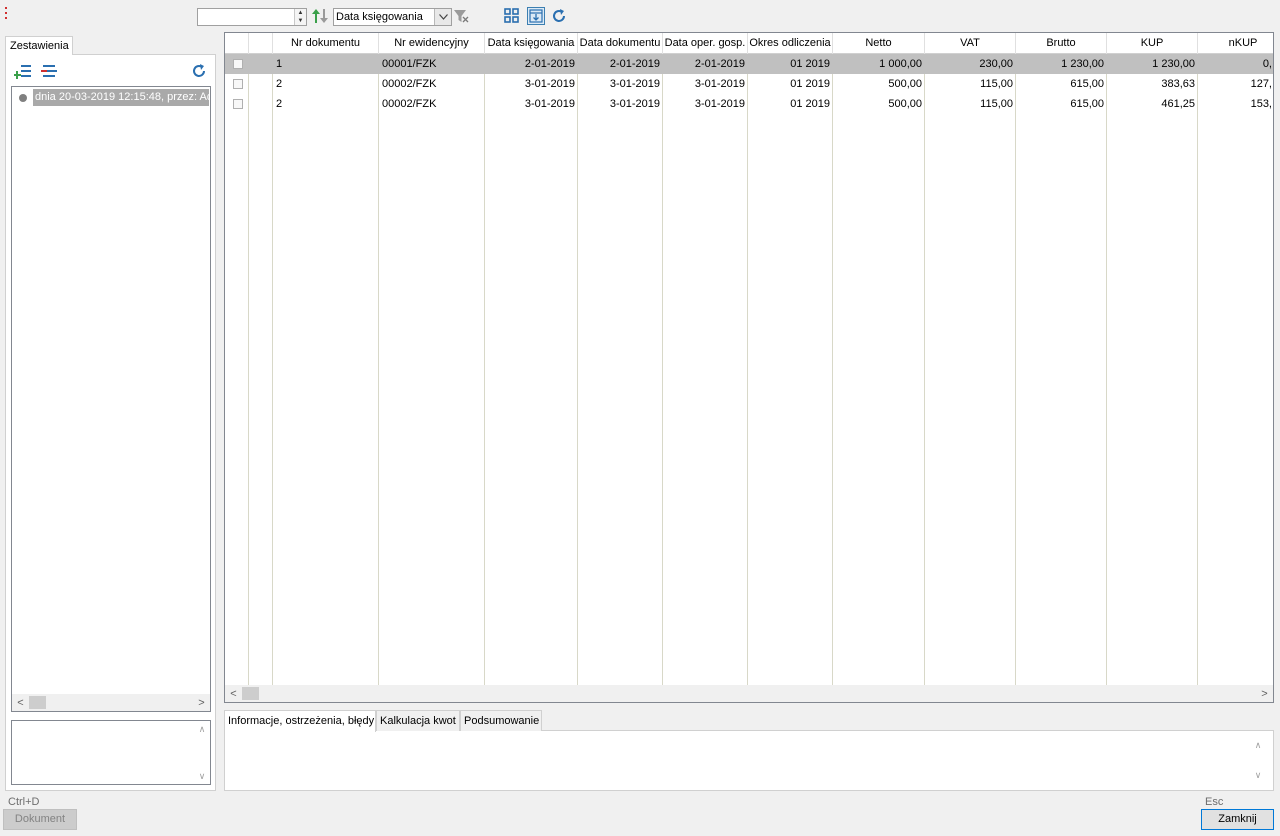 The height and width of the screenshot is (836, 1280). I want to click on tab-zestawienia-label: Zestawienia, so click(39, 46).